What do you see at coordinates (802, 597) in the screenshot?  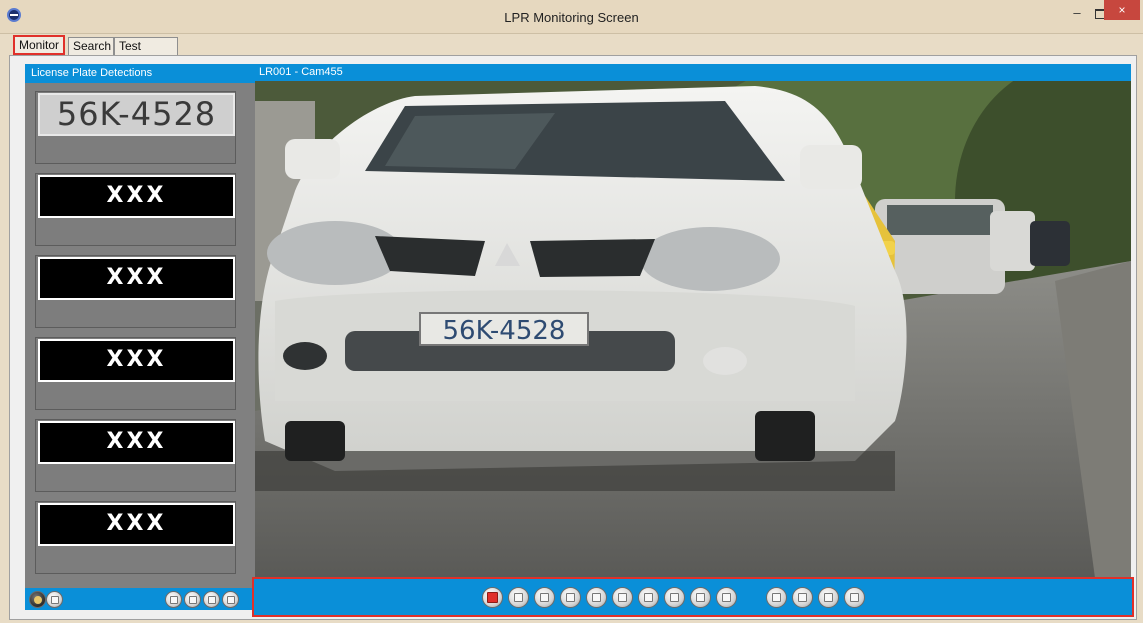 I see `record-icon` at bounding box center [802, 597].